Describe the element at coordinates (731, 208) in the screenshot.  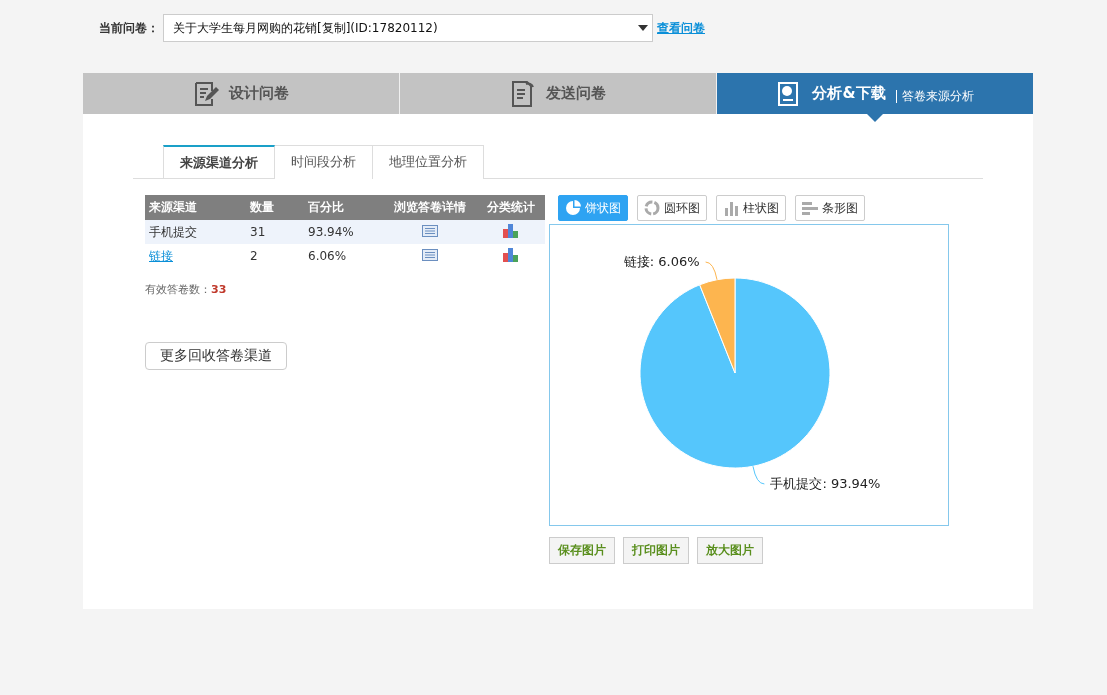
I see `column-chart-icon` at that location.